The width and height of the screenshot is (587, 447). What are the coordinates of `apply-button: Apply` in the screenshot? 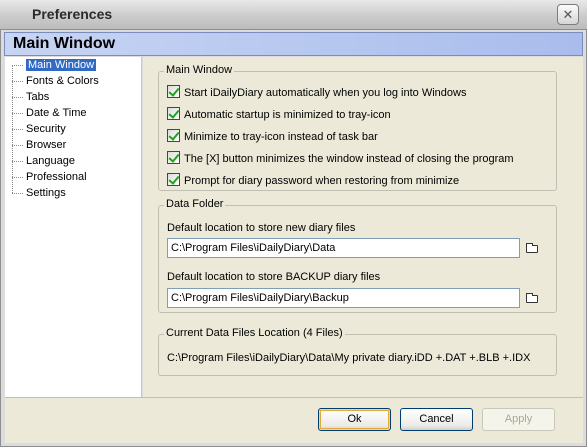 It's located at (518, 419).